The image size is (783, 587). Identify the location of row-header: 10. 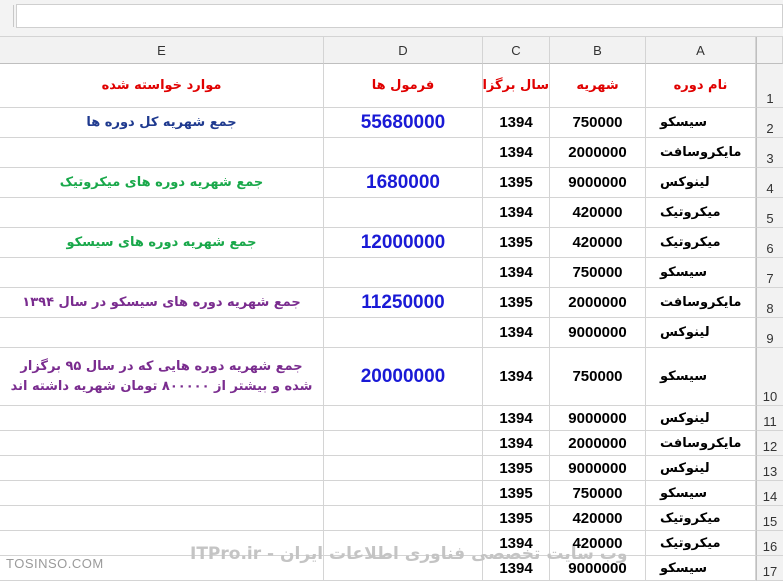
(769, 377).